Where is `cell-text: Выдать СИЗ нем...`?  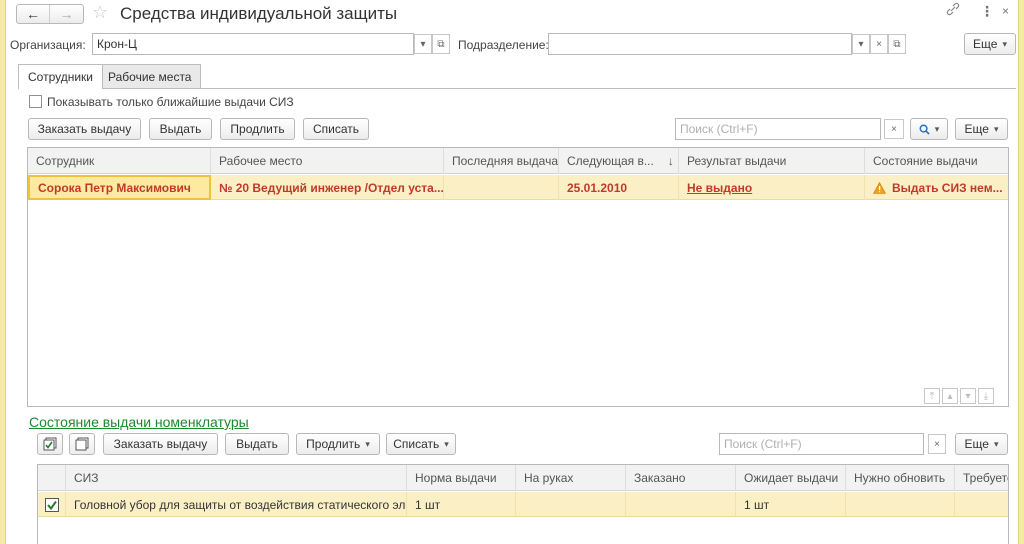
cell-text: Выдать СИЗ нем... is located at coordinates (947, 187).